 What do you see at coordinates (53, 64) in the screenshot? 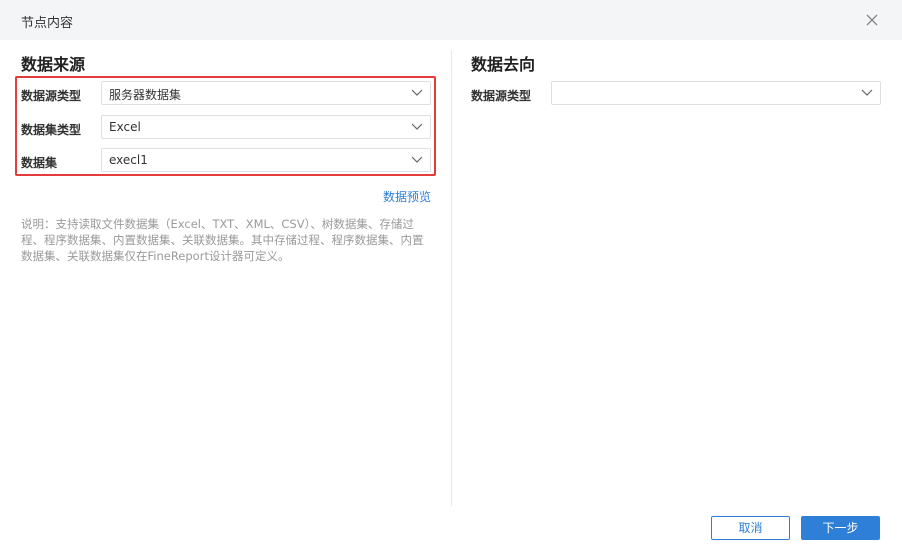
I see `source-section-title: 数据来源` at bounding box center [53, 64].